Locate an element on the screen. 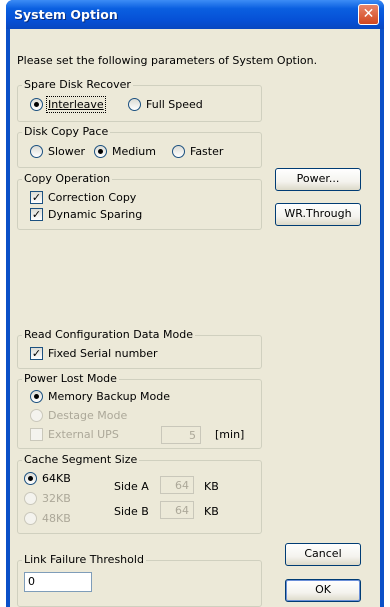  side-b-unit: KB is located at coordinates (211, 511).